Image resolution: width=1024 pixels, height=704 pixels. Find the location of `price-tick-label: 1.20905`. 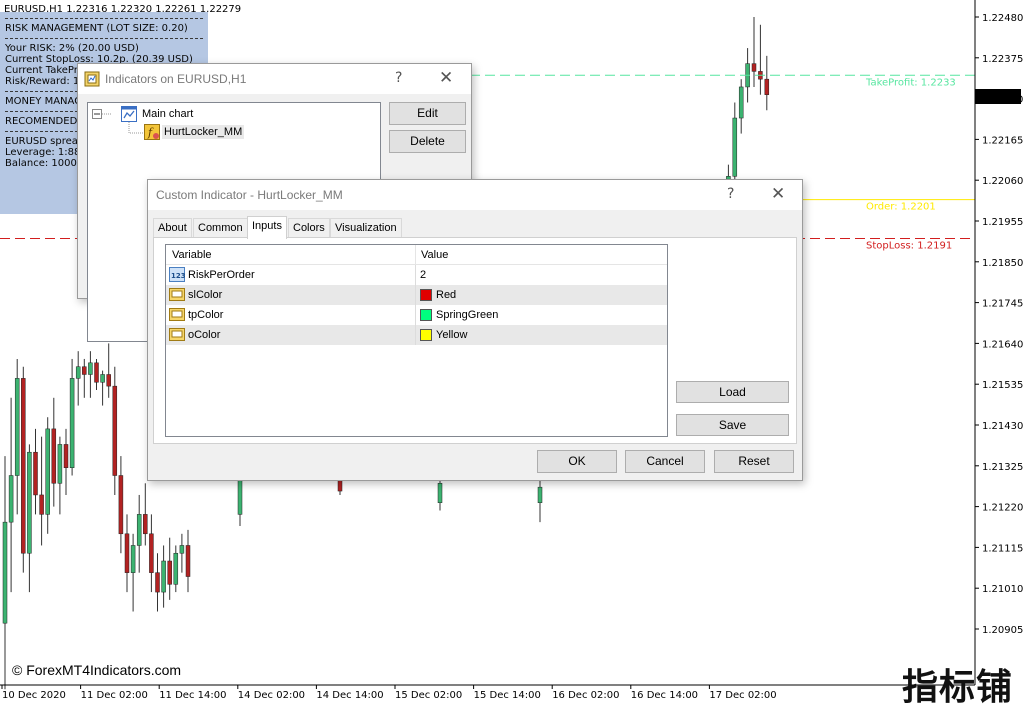

price-tick-label: 1.20905 is located at coordinates (1002, 630).